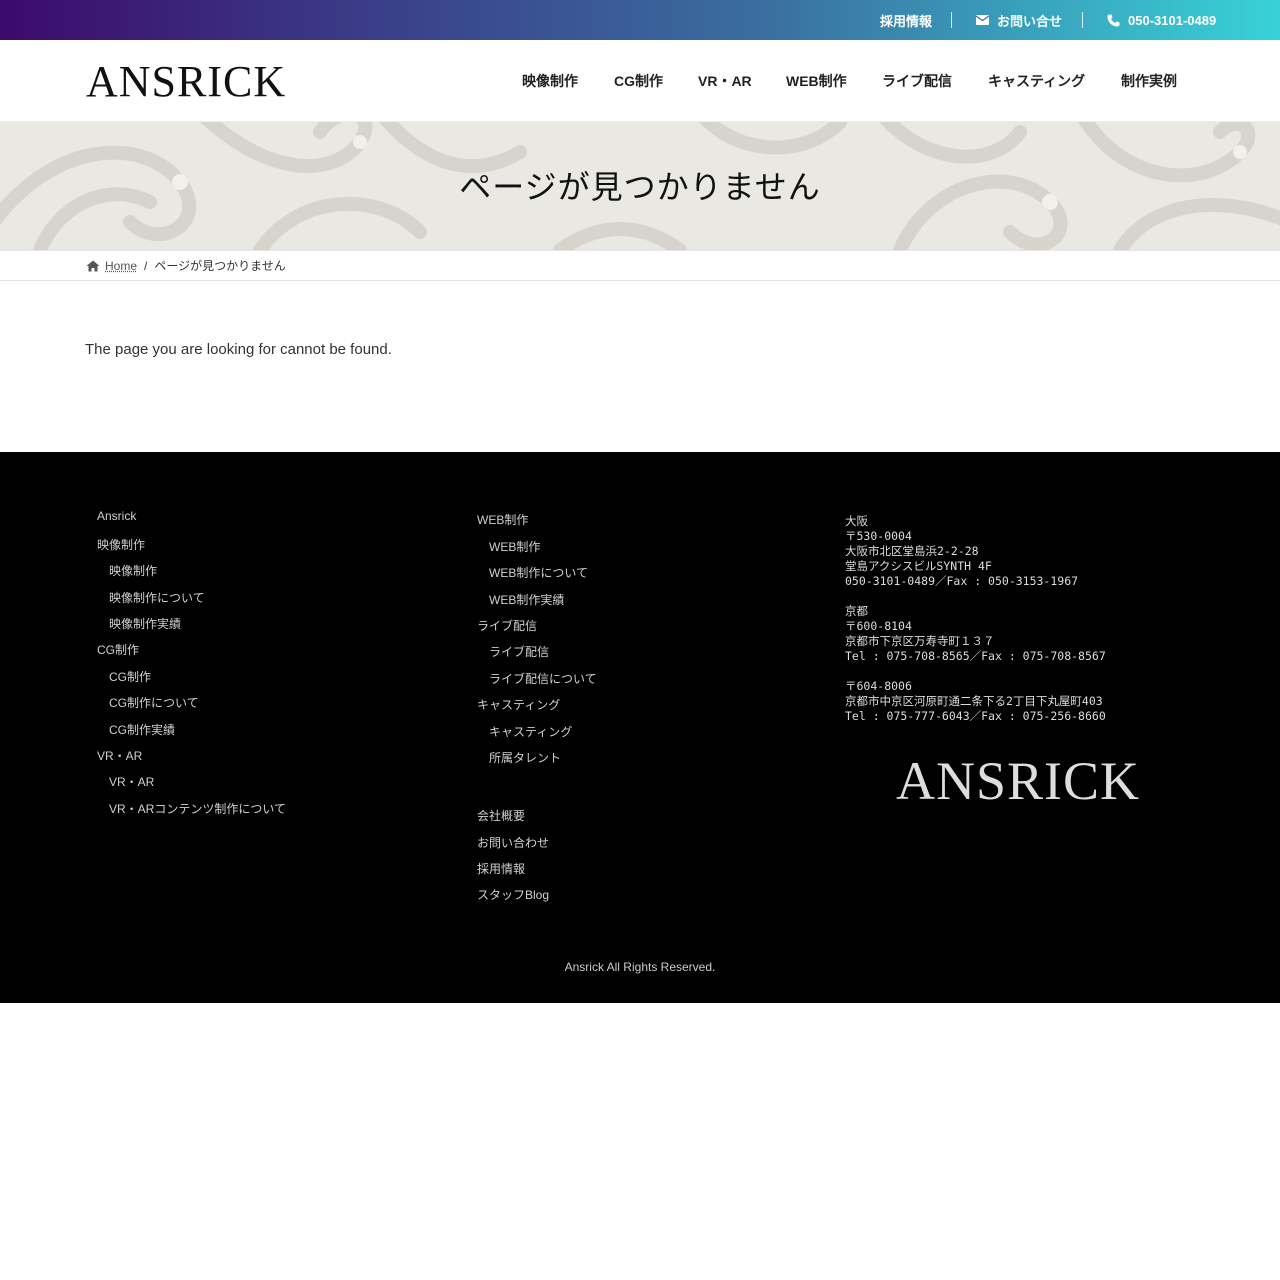 This screenshot has height=1280, width=1280. Describe the element at coordinates (197, 808) in the screenshot. I see `footer-link: VR・ARコンテンツ制作について` at that location.